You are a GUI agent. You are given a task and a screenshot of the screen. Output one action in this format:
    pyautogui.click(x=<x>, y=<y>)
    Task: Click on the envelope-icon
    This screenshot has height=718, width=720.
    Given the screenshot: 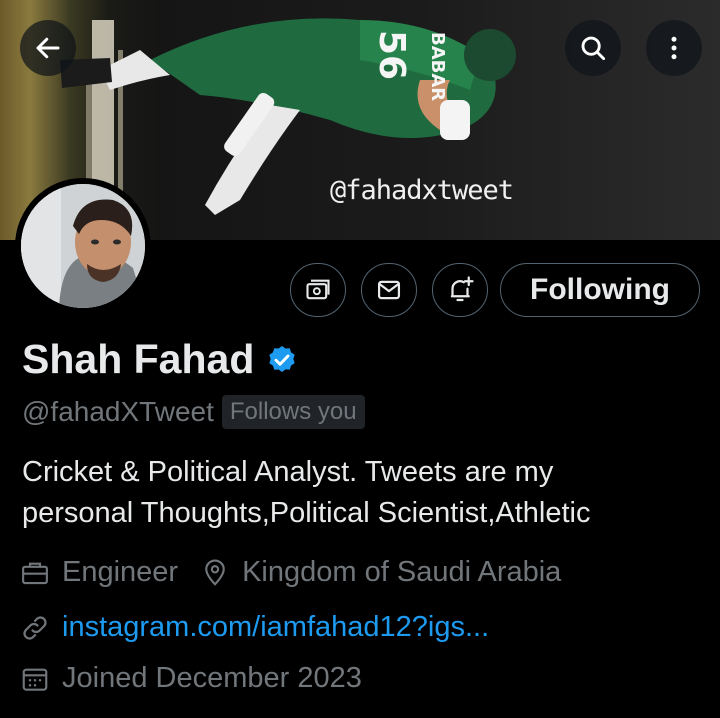 What is the action you would take?
    pyautogui.click(x=389, y=290)
    